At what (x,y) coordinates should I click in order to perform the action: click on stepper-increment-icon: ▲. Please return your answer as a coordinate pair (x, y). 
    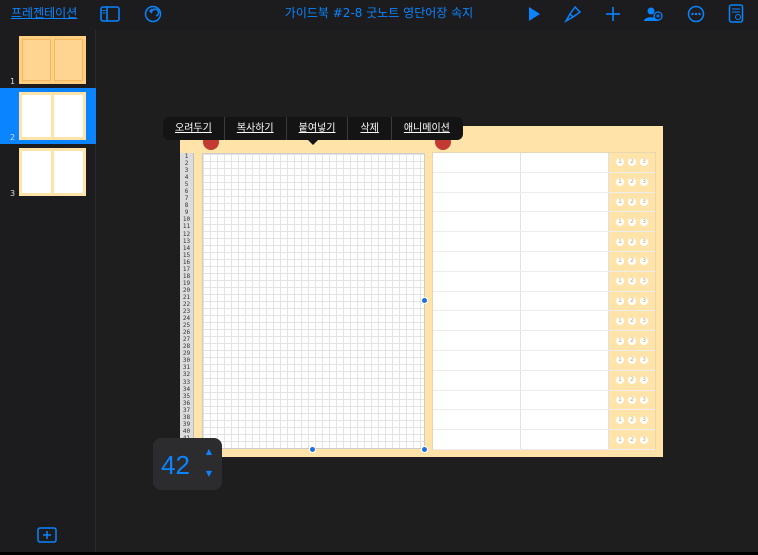
    Looking at the image, I should click on (209, 452).